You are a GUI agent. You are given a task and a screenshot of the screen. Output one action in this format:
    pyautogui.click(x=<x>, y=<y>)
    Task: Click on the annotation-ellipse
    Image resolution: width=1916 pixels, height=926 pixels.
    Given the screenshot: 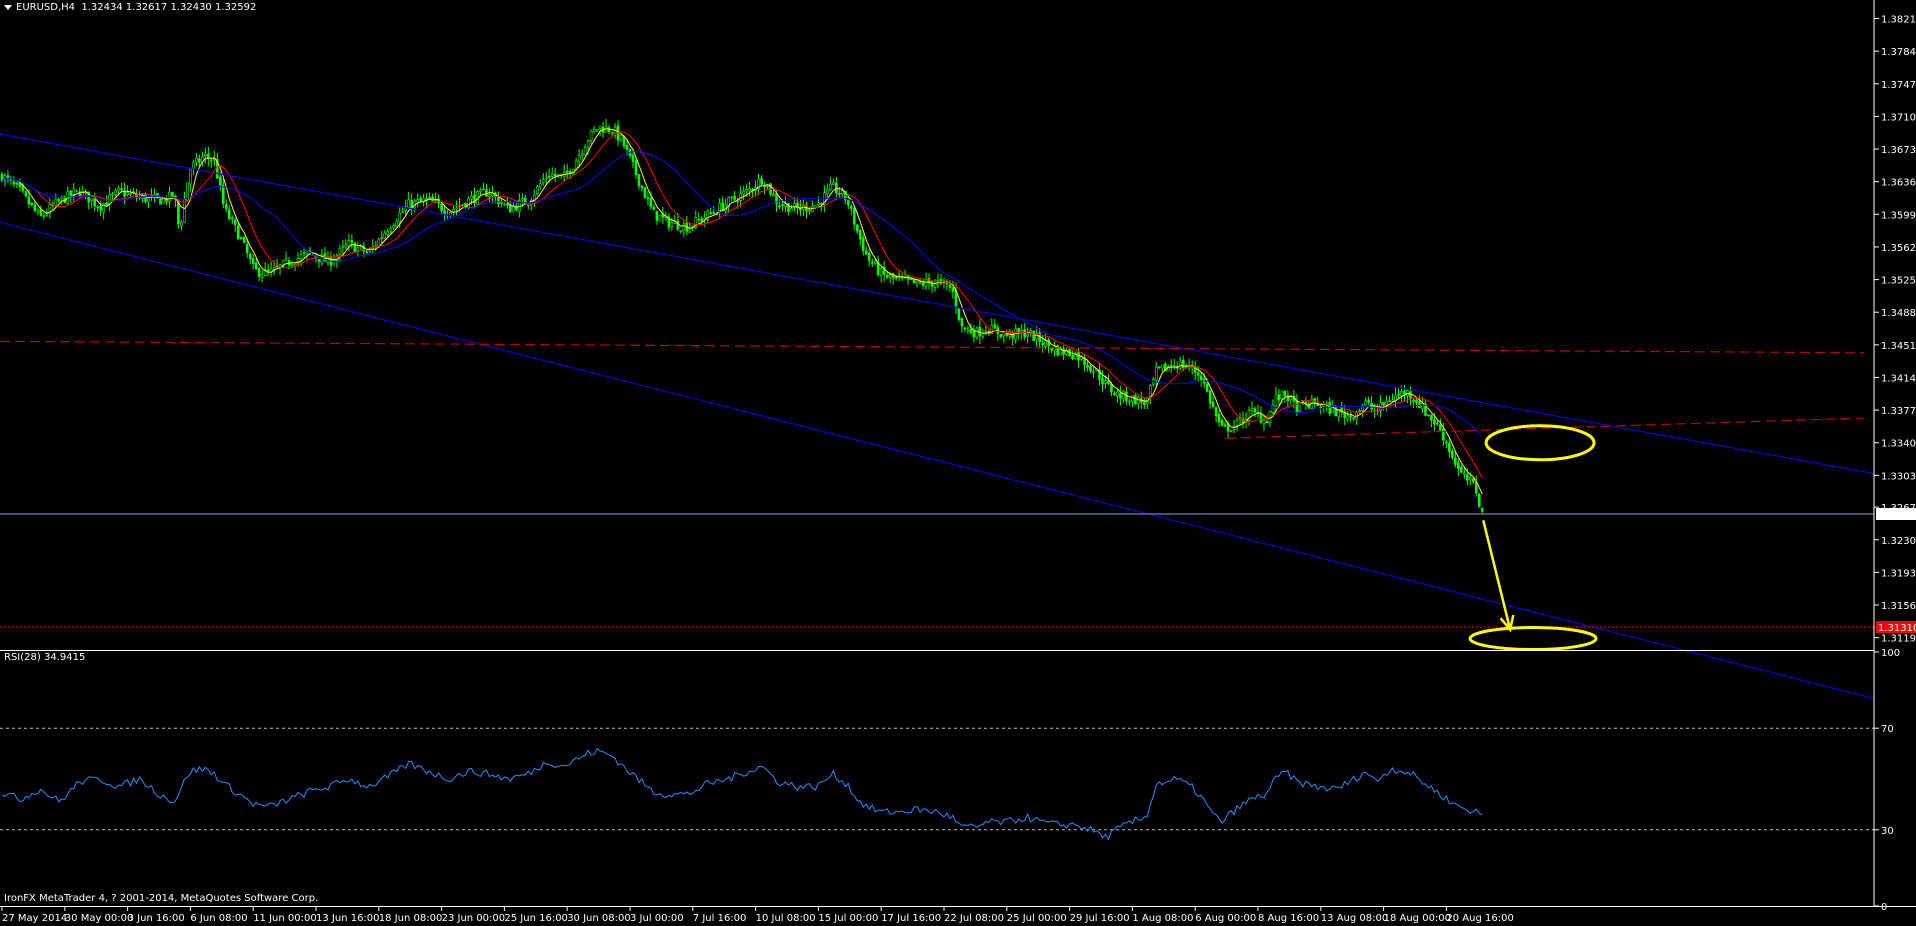 What is the action you would take?
    pyautogui.click(x=1540, y=443)
    